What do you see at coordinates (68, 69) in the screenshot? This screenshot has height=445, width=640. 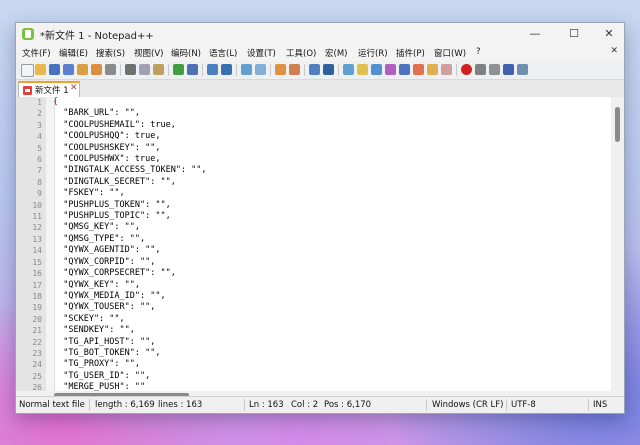 I see `save-all-icon` at bounding box center [68, 69].